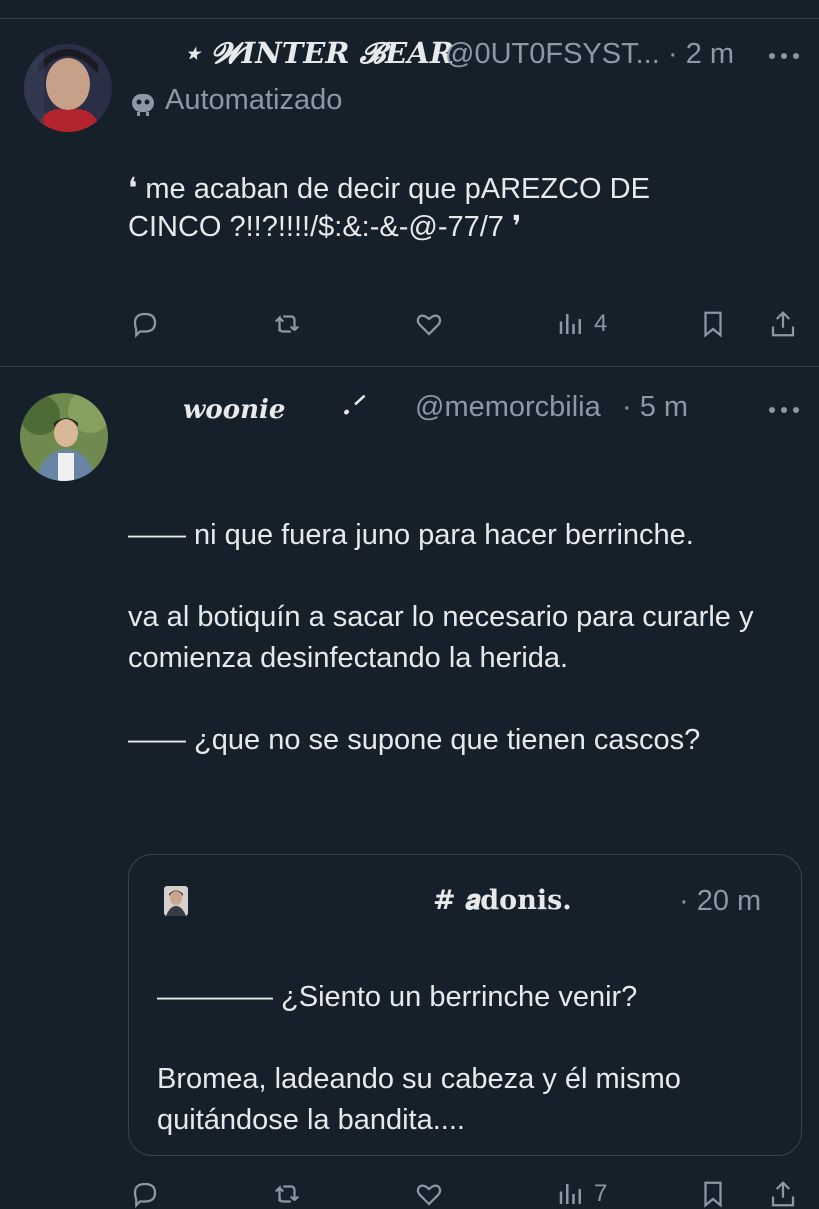 The image size is (819, 1209). I want to click on display-name: woonie, so click(234, 410).